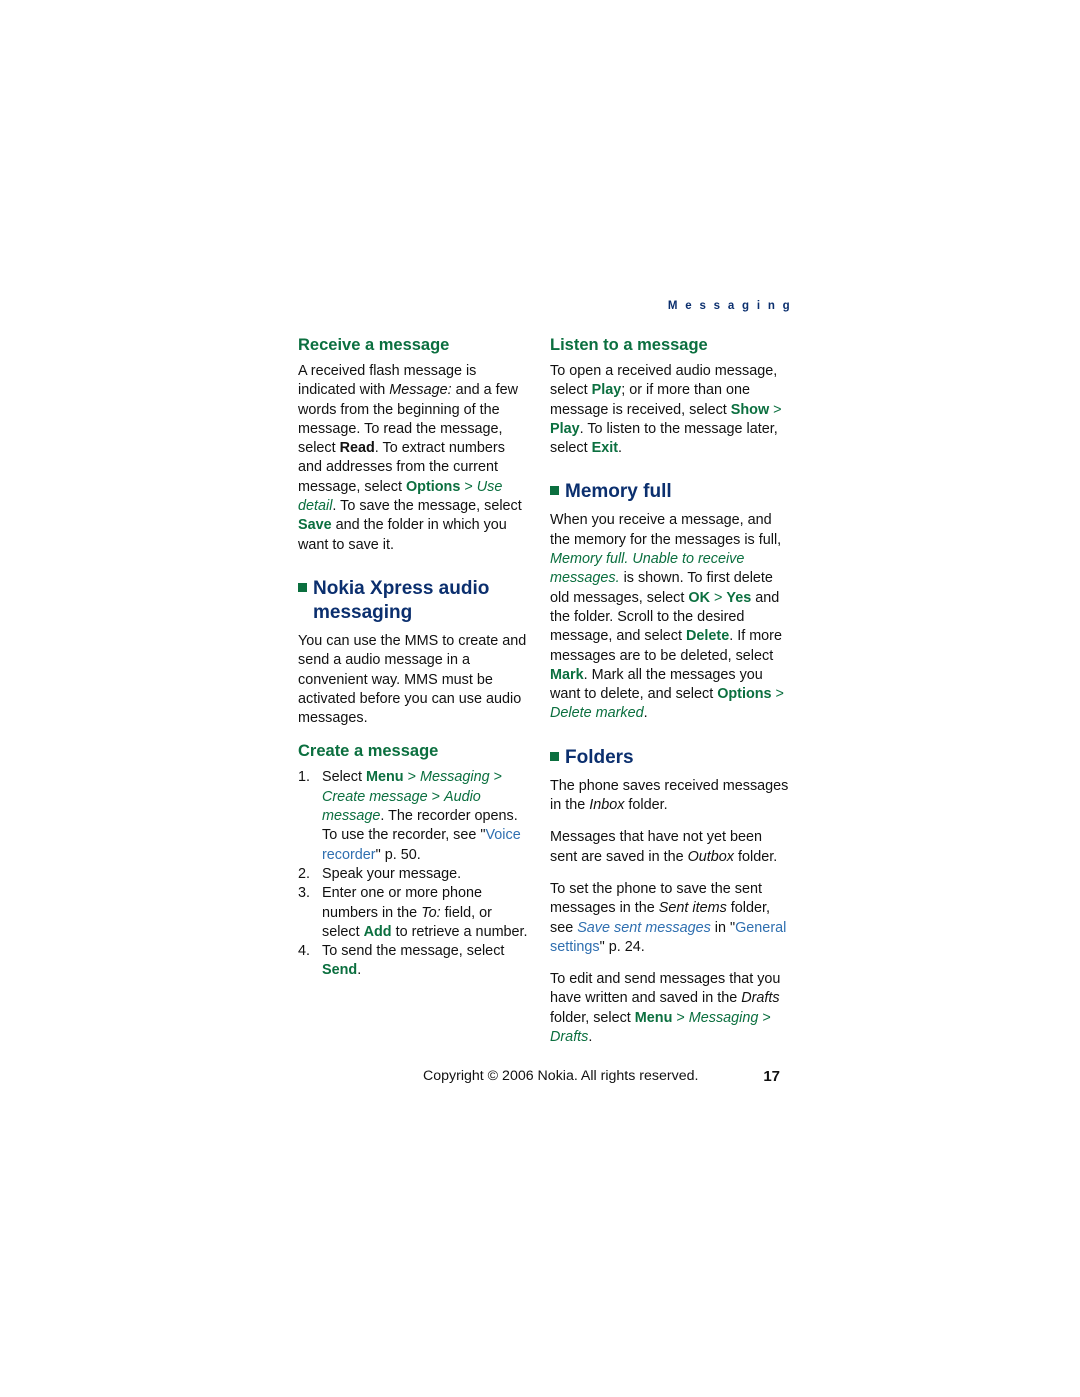 The width and height of the screenshot is (1080, 1397). I want to click on bold-exit: Exit, so click(604, 448).